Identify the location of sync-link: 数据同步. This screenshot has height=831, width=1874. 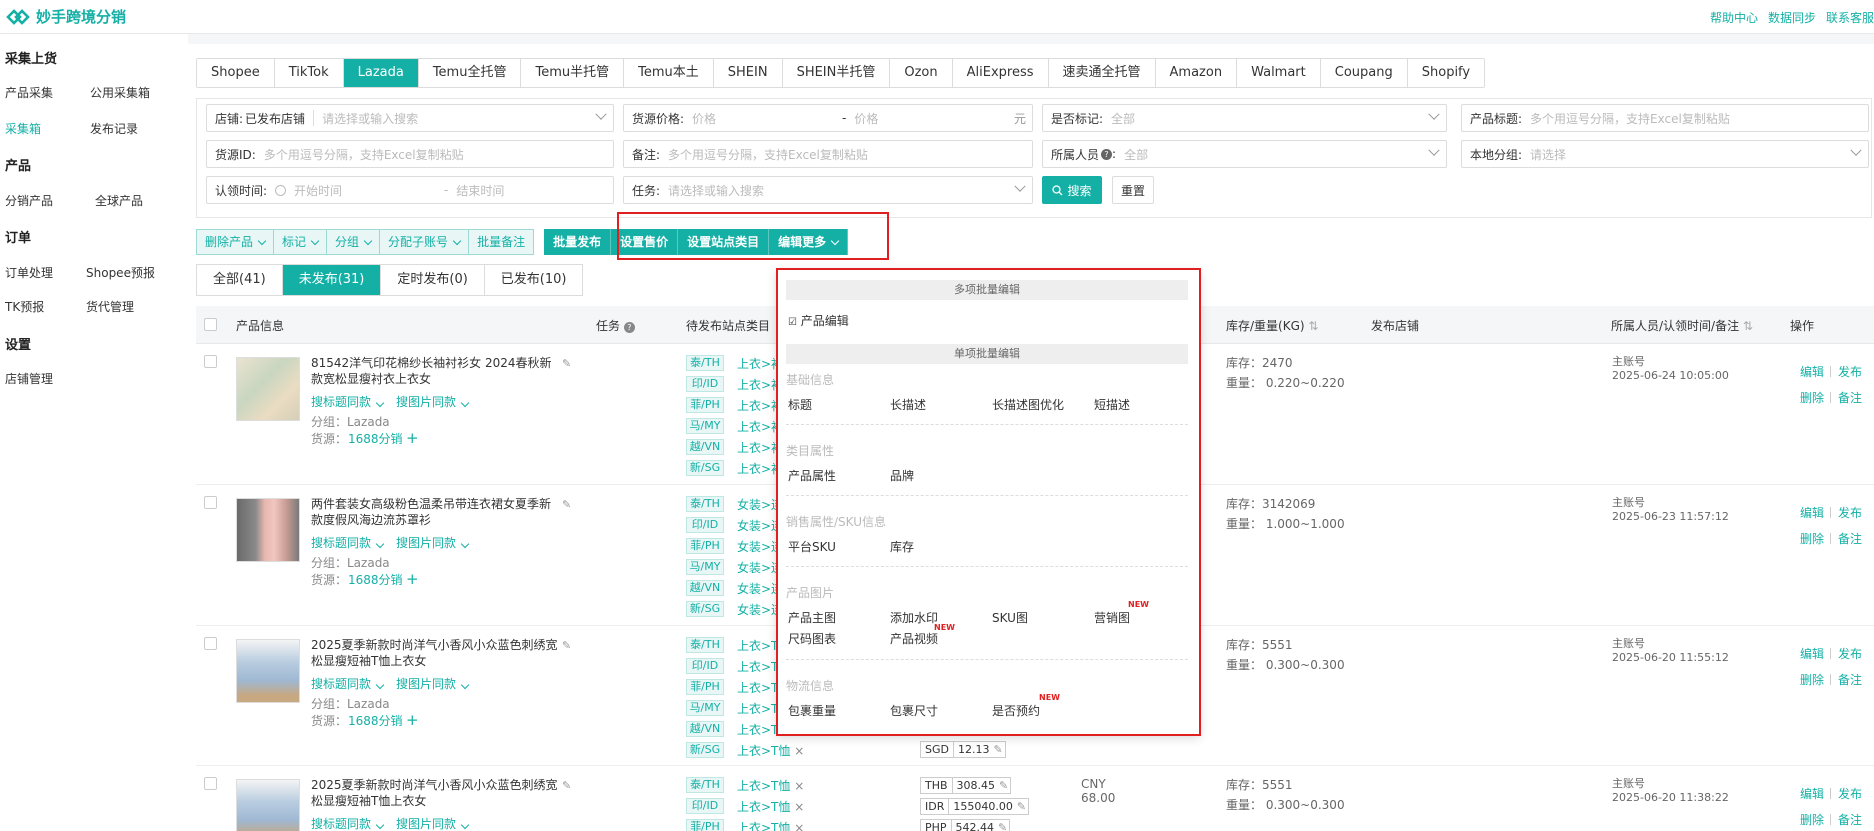
(1792, 17).